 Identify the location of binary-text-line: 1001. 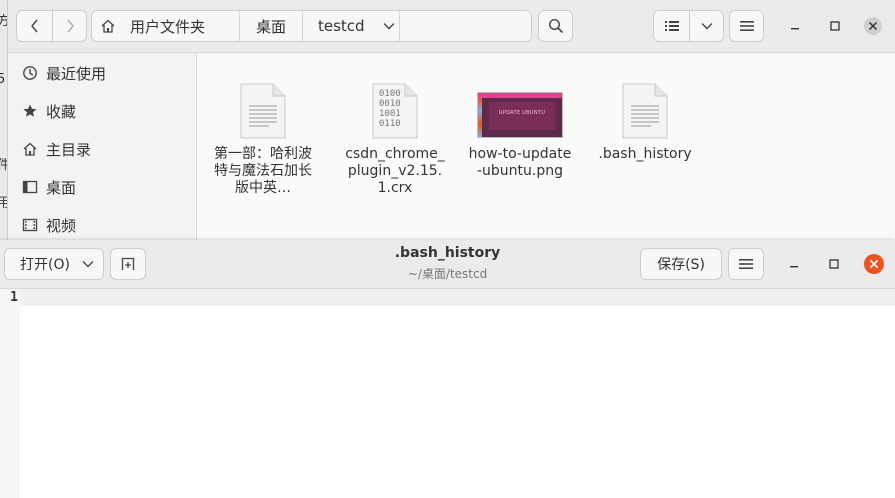
(390, 114).